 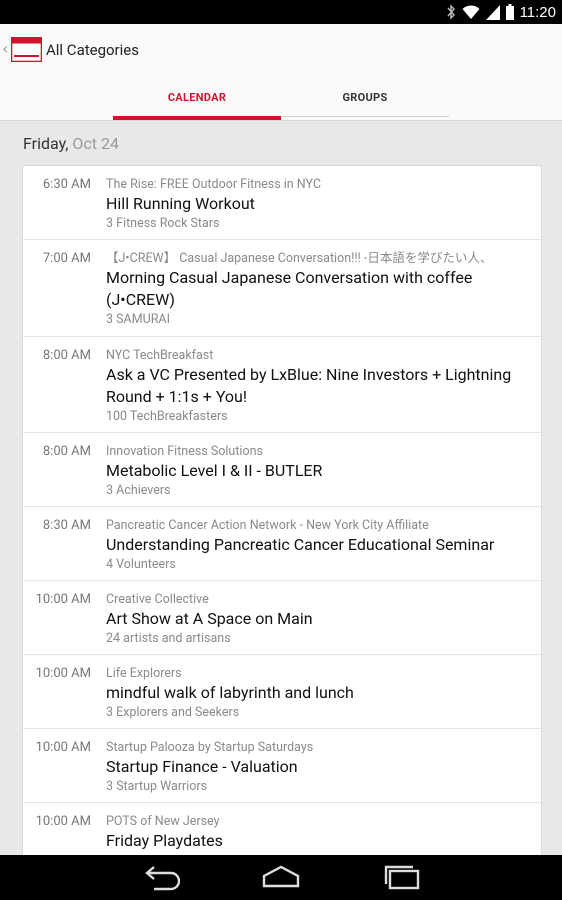 What do you see at coordinates (210, 747) in the screenshot?
I see `event-group: Startup Palooza by Startup Saturdays` at bounding box center [210, 747].